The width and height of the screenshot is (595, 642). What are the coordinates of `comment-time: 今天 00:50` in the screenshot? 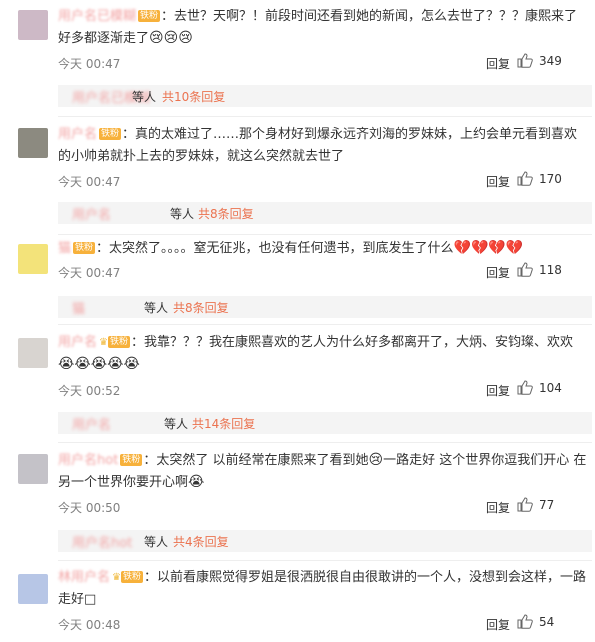 It's located at (89, 508).